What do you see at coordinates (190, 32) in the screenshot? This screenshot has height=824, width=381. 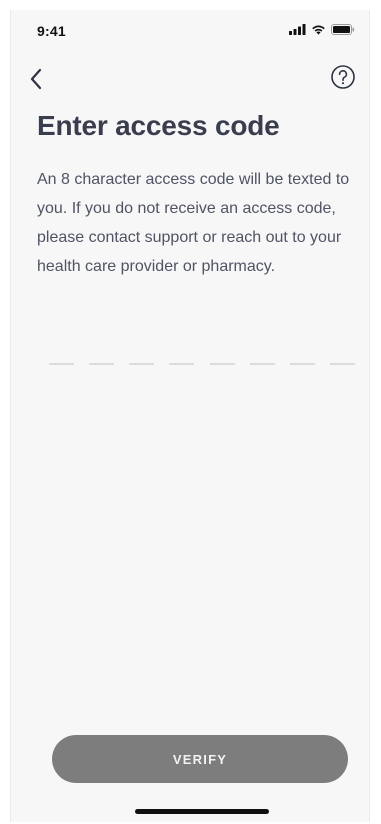 I see `status-bar: 9:41` at bounding box center [190, 32].